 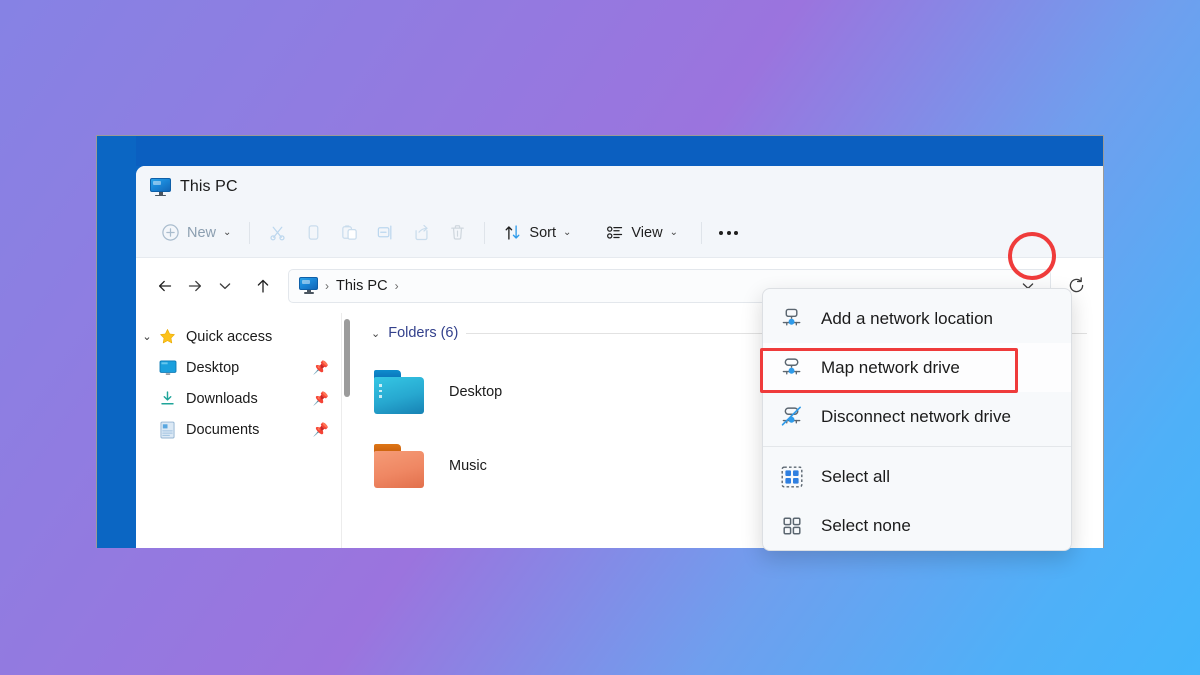 I want to click on sidebar-item-label: Downloads, so click(x=222, y=398).